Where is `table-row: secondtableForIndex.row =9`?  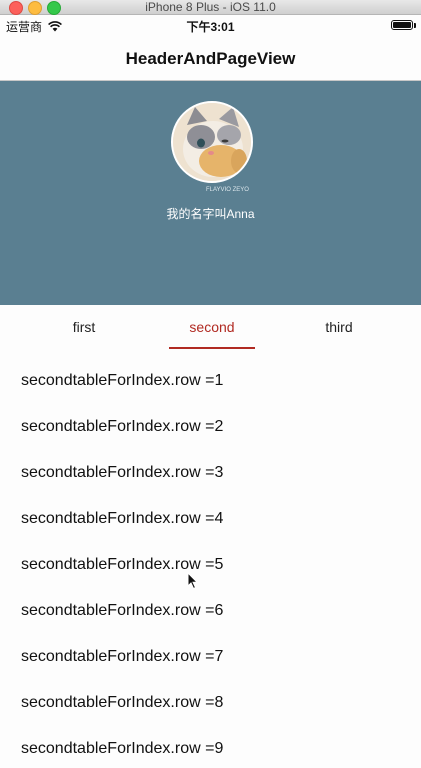 table-row: secondtableForIndex.row =9 is located at coordinates (210, 741).